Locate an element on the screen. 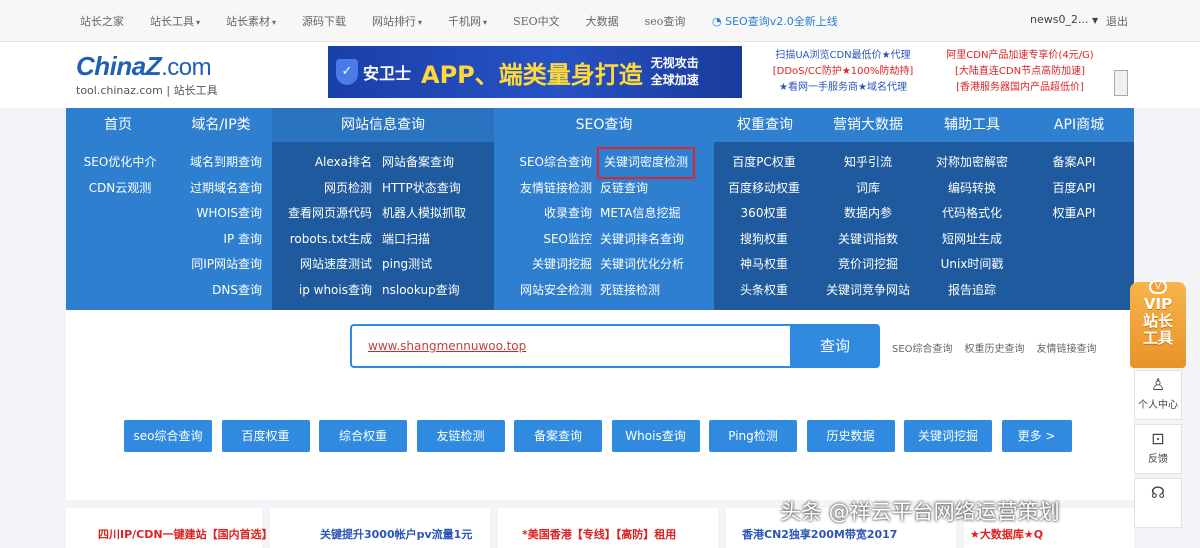 Image resolution: width=1200 pixels, height=548 pixels. nav-link: 死链接检测 is located at coordinates (646, 291).